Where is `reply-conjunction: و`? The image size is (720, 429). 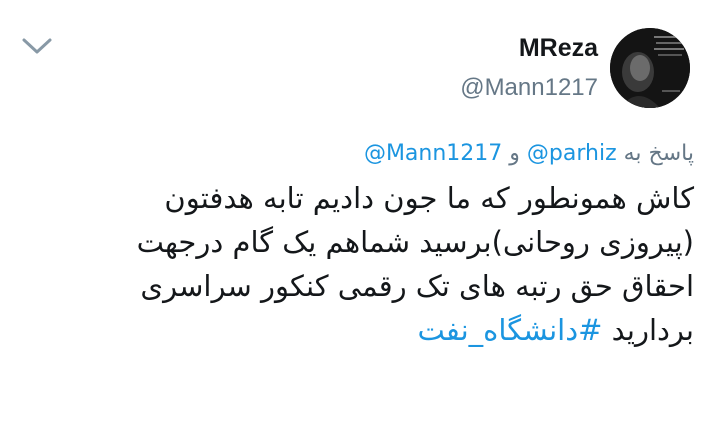
reply-conjunction: و is located at coordinates (514, 153).